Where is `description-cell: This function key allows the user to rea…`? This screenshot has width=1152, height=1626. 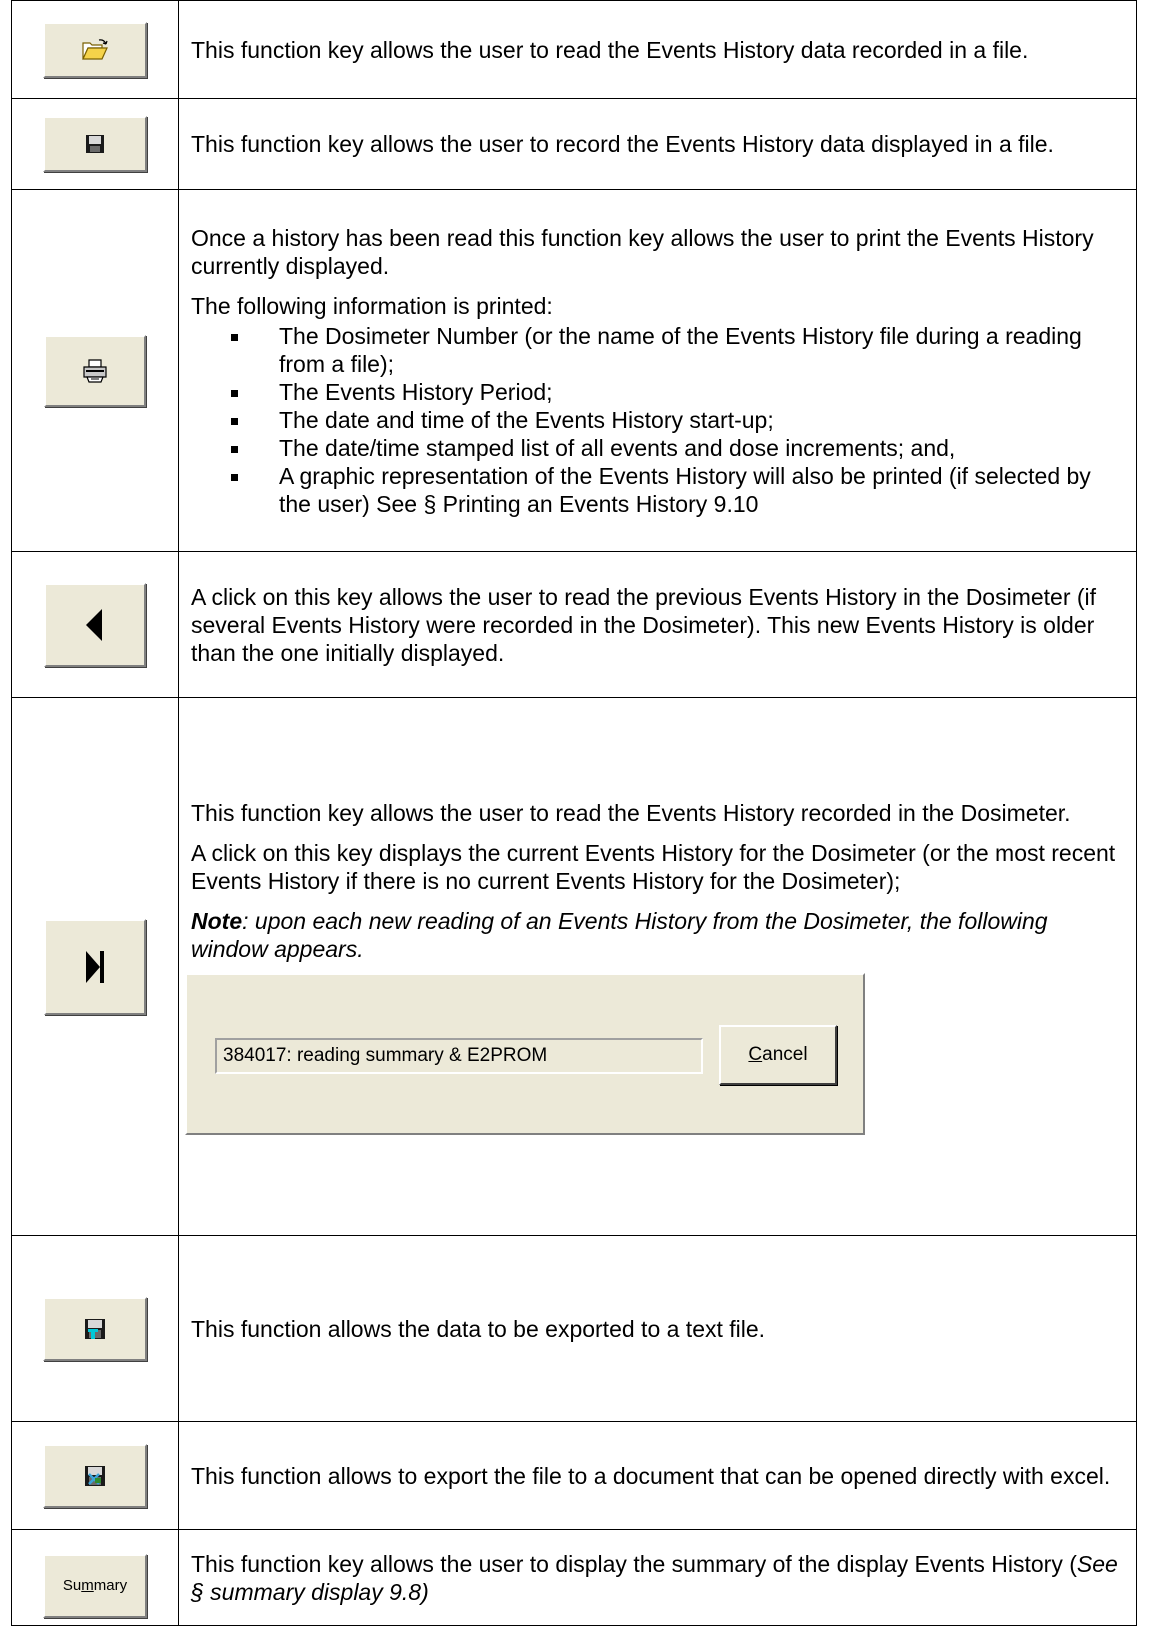 description-cell: This function key allows the user to rea… is located at coordinates (657, 49).